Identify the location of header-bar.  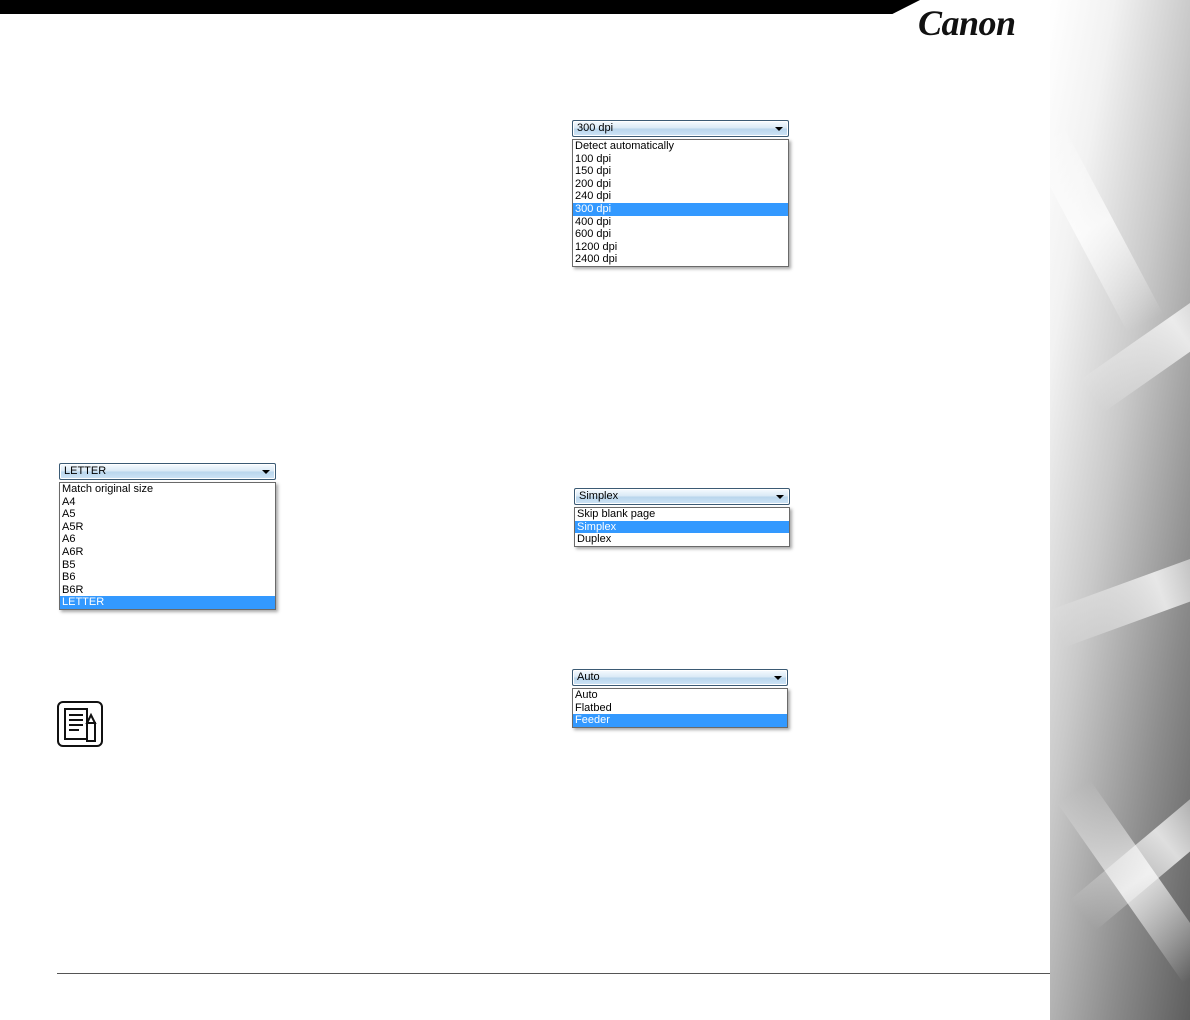
(460, 7).